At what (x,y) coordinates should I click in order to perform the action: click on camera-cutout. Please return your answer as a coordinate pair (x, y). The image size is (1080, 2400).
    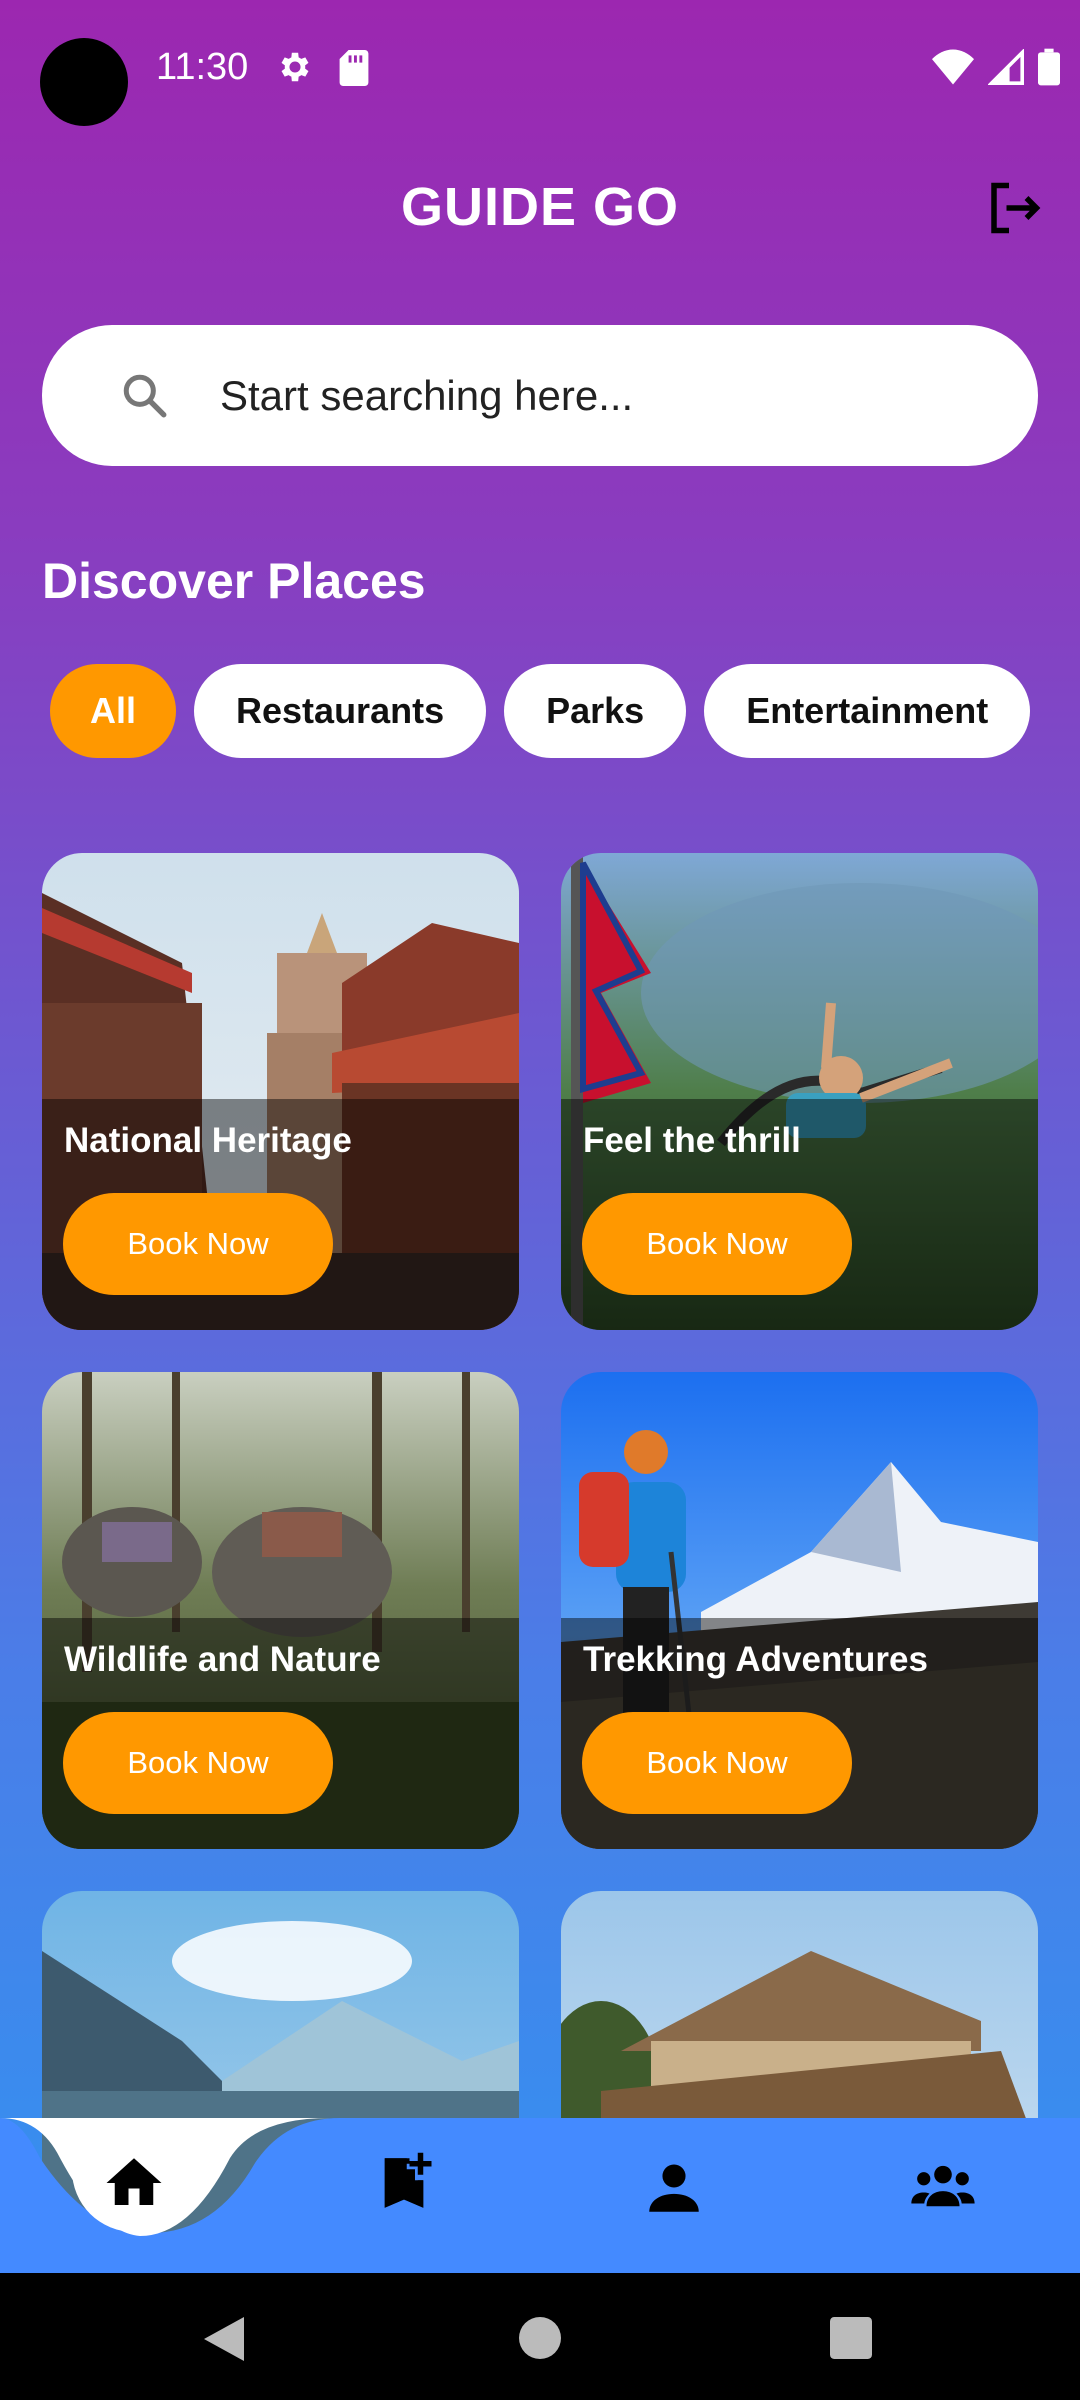
    Looking at the image, I should click on (84, 82).